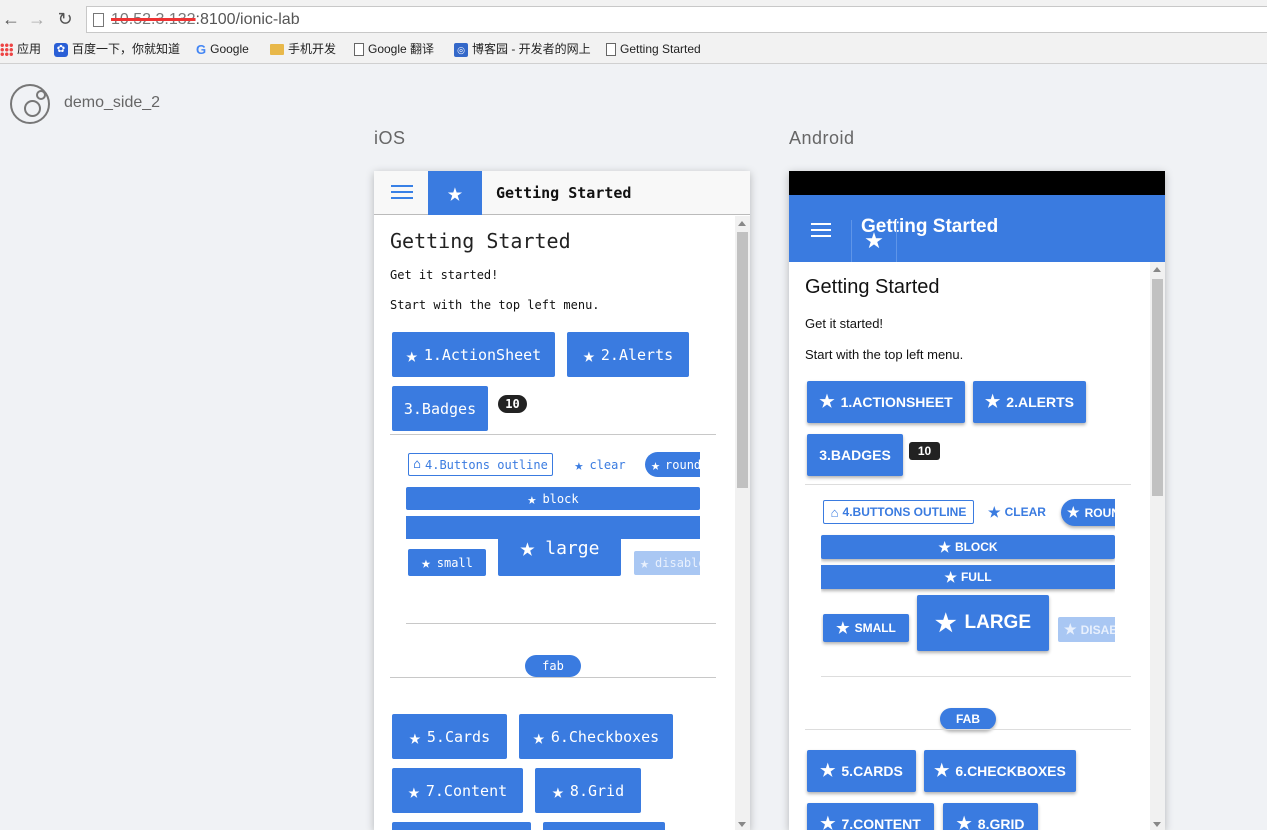 Image resolution: width=1267 pixels, height=830 pixels. What do you see at coordinates (896, 402) in the screenshot?
I see `button-label: 1.ACTIONSHEET` at bounding box center [896, 402].